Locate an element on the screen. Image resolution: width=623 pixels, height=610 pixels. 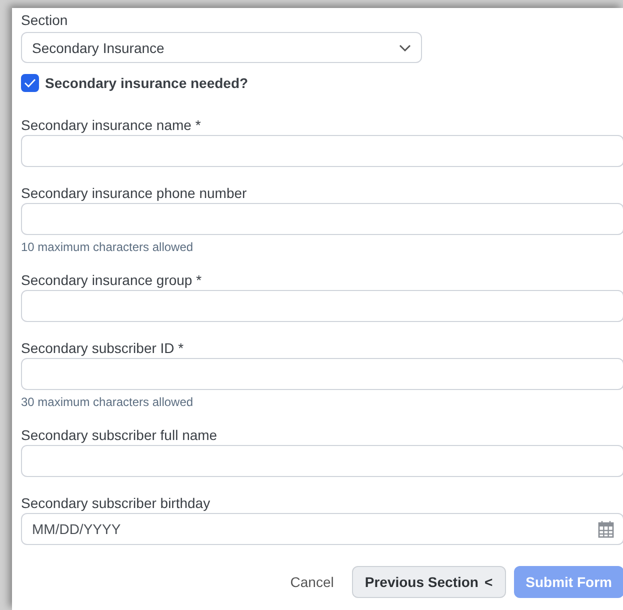
field-label: Secondary insurance name * is located at coordinates (111, 125).